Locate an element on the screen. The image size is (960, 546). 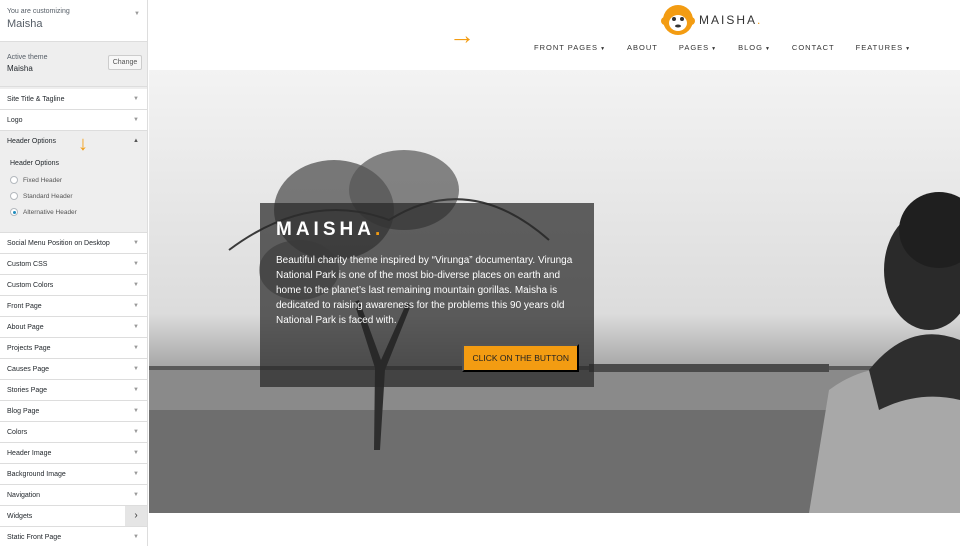
section-label: Front Page is located at coordinates (24, 306).